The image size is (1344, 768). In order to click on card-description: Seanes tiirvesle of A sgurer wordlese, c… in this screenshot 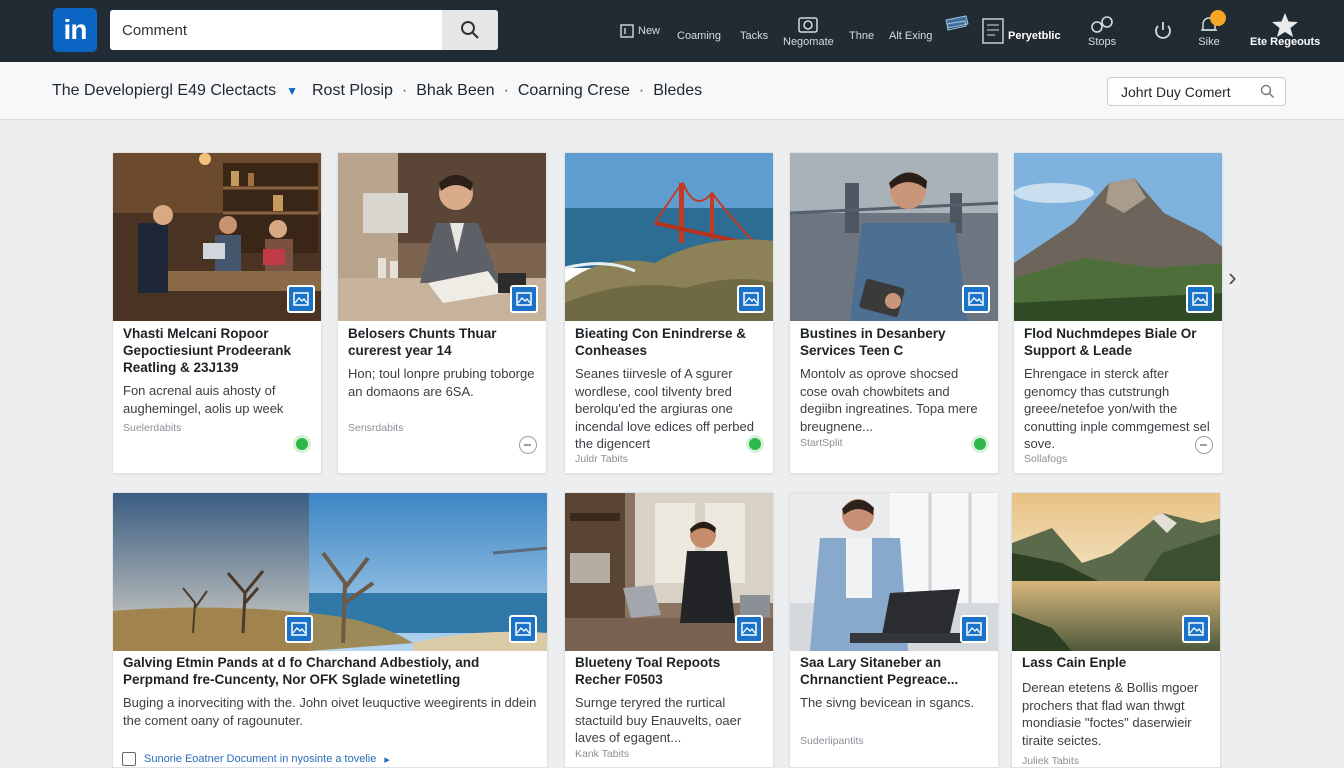, I will do `click(664, 408)`.